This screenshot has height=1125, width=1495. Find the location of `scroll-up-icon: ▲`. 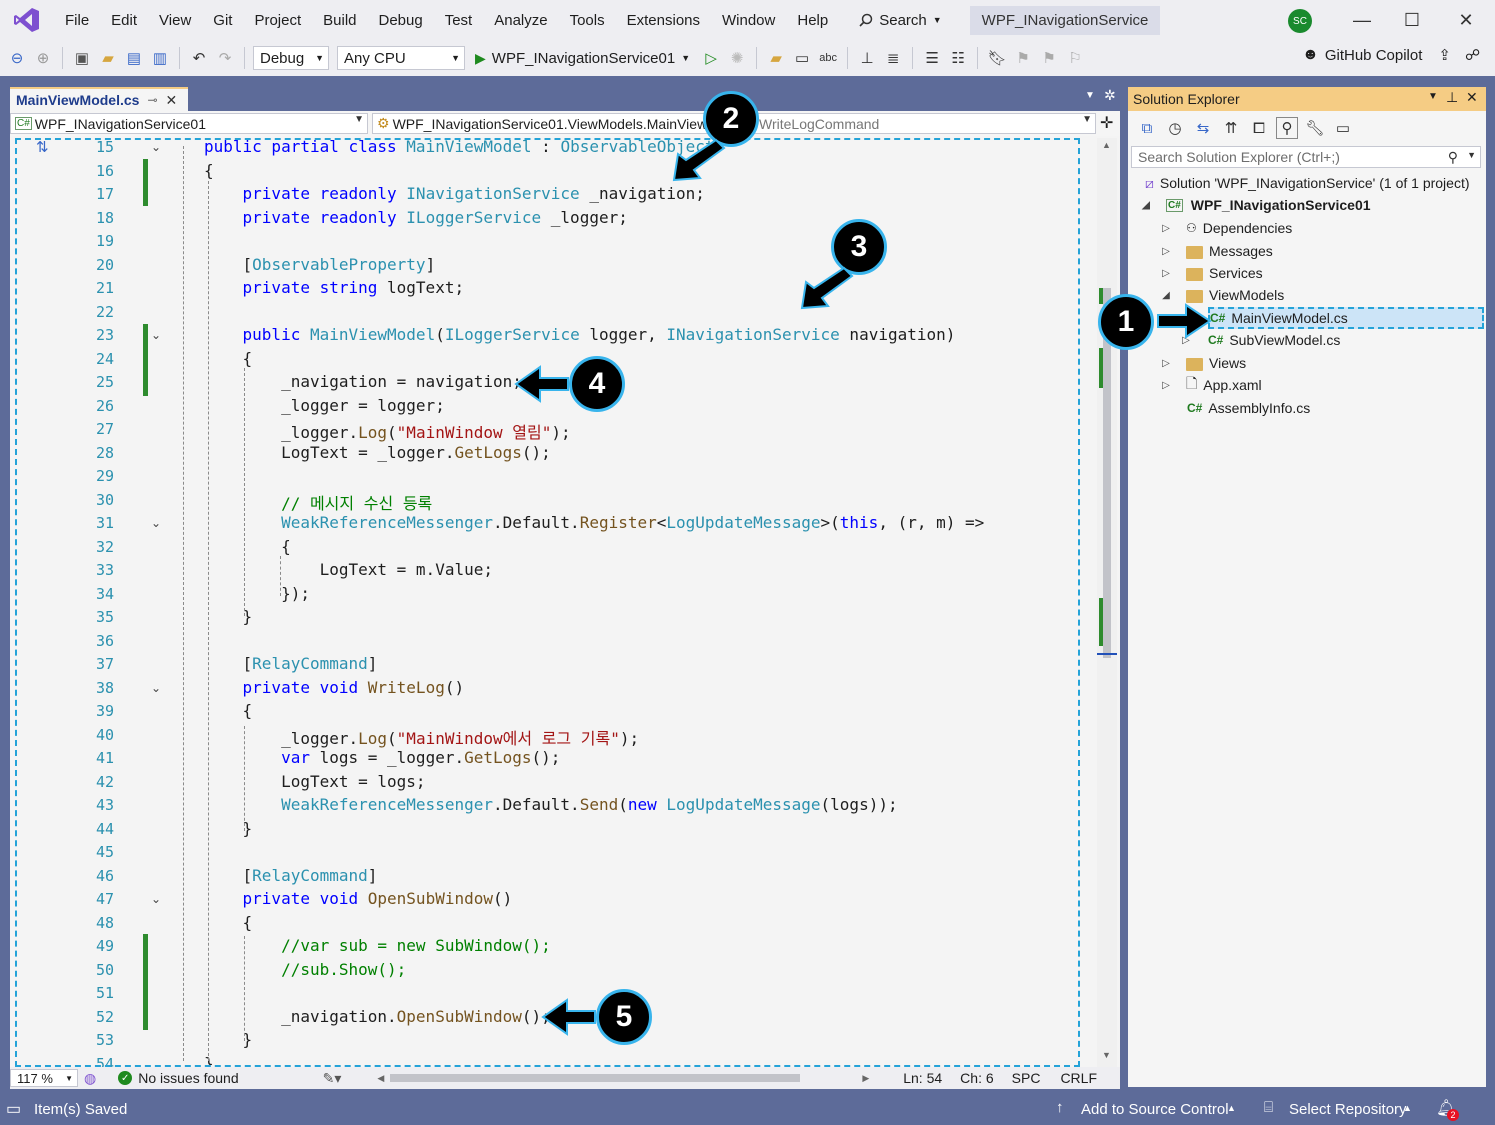

scroll-up-icon: ▲ is located at coordinates (1106, 145).